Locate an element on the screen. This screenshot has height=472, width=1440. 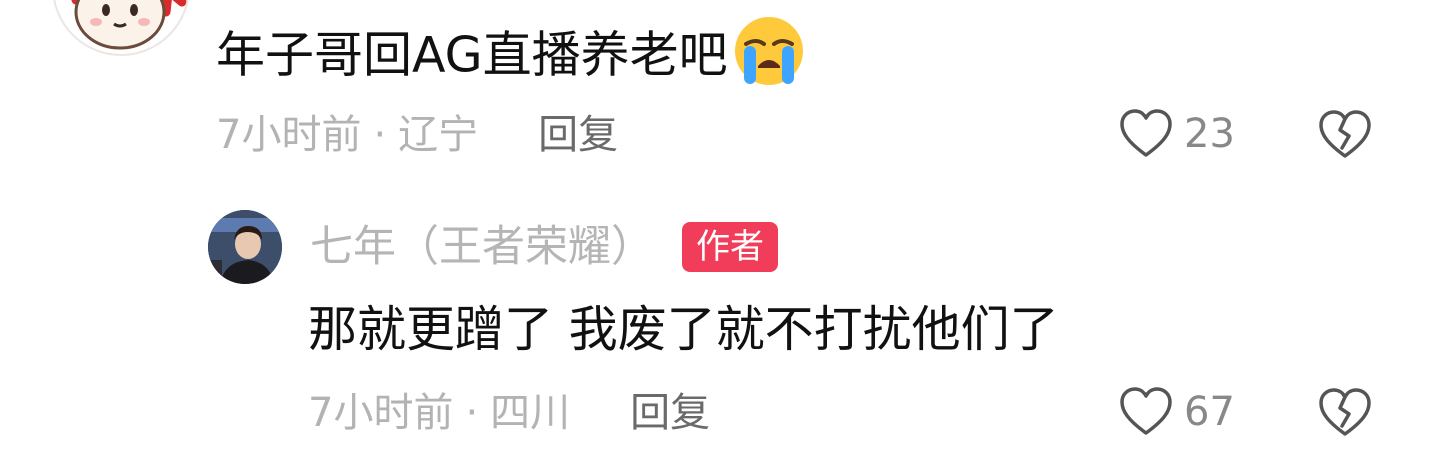
comment-time: 7小时前 is located at coordinates (289, 135).